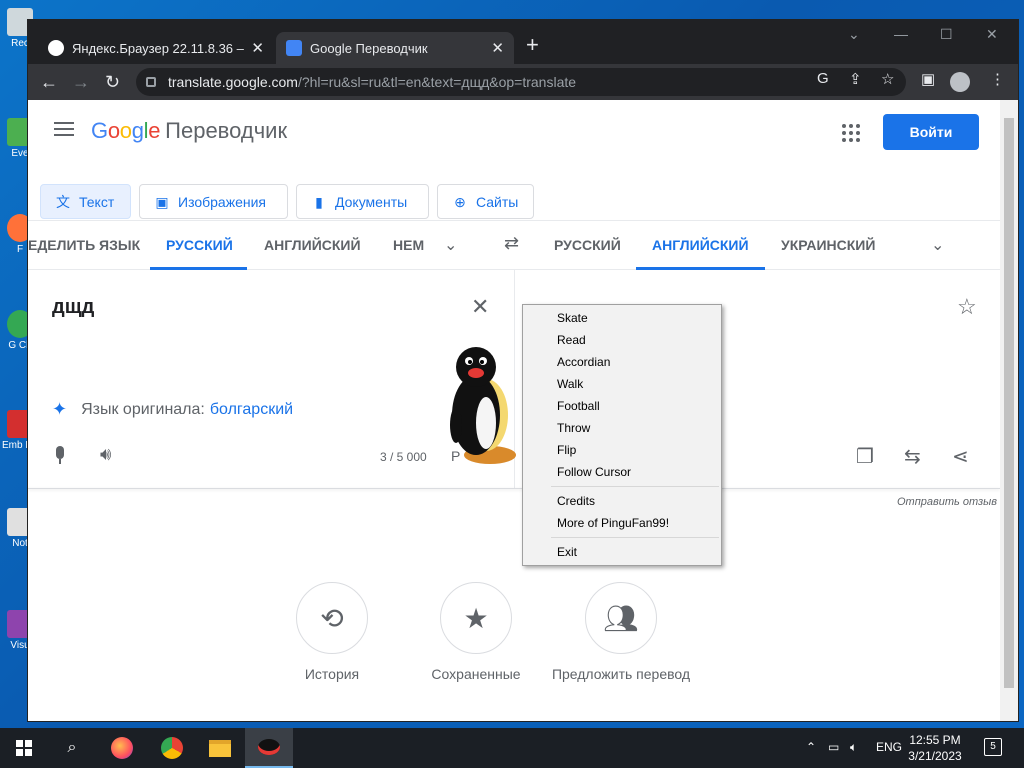 Image resolution: width=1024 pixels, height=768 pixels. I want to click on start-button, so click(24, 748).